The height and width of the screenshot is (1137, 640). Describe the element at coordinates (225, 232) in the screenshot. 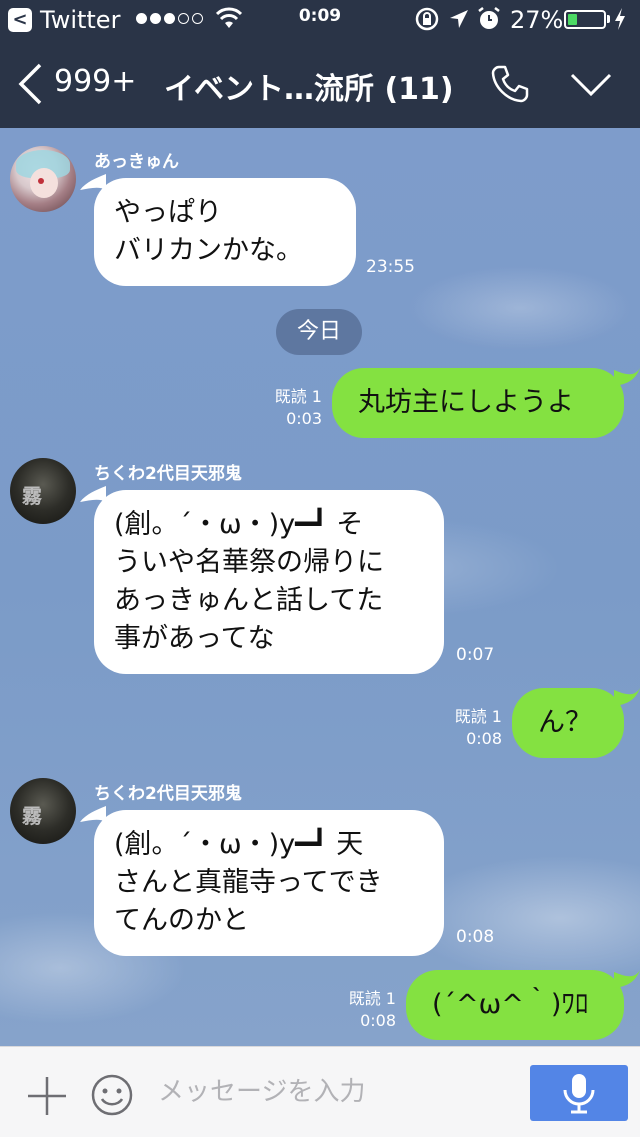

I see `message-bubble: やっぱり バリカンかな。` at that location.